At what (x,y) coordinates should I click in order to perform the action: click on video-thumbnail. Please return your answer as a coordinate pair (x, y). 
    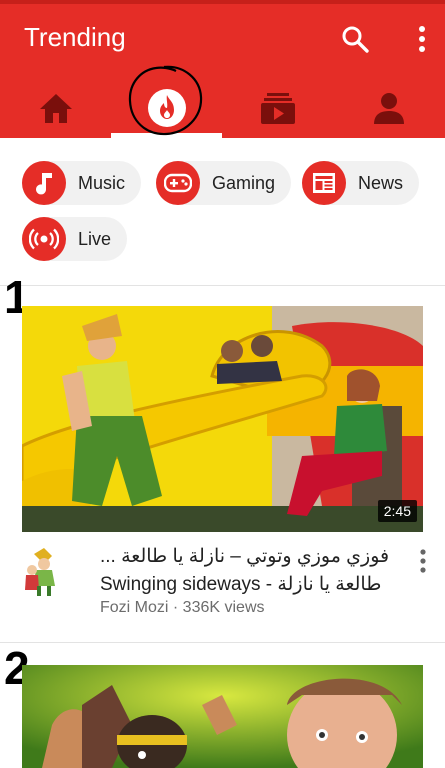
    Looking at the image, I should click on (222, 716).